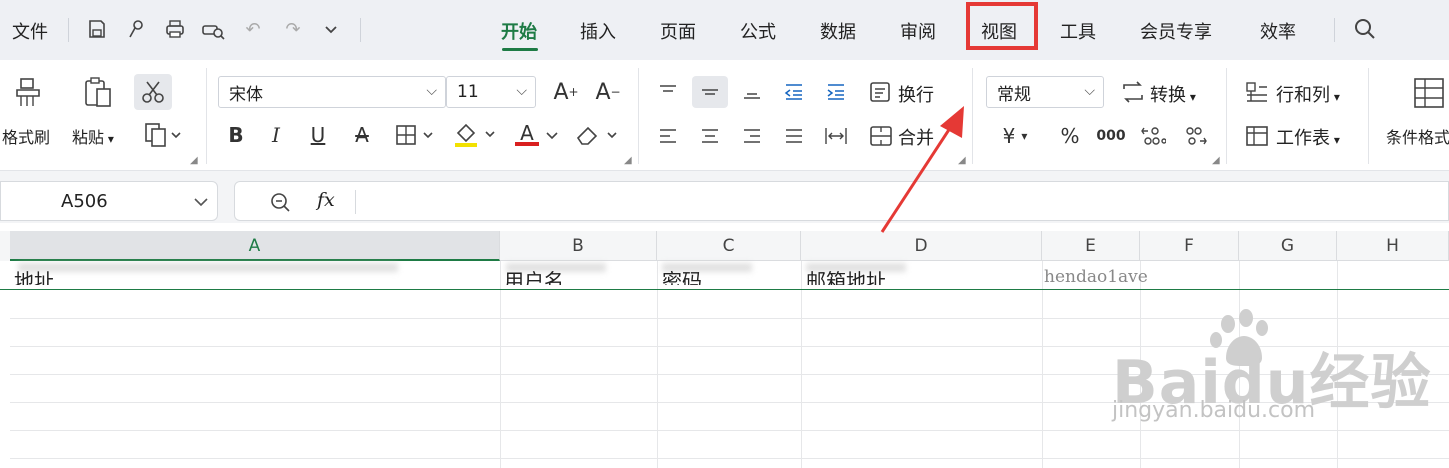 This screenshot has height=468, width=1449. Describe the element at coordinates (1393, 246) in the screenshot. I see `column-header-h: H` at that location.